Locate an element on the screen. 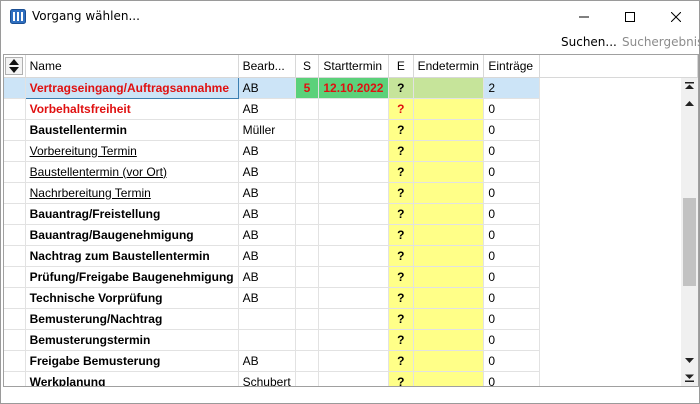 This screenshot has width=700, height=404. table-row: Werkplanung Schubert ? 0 is located at coordinates (351, 378).